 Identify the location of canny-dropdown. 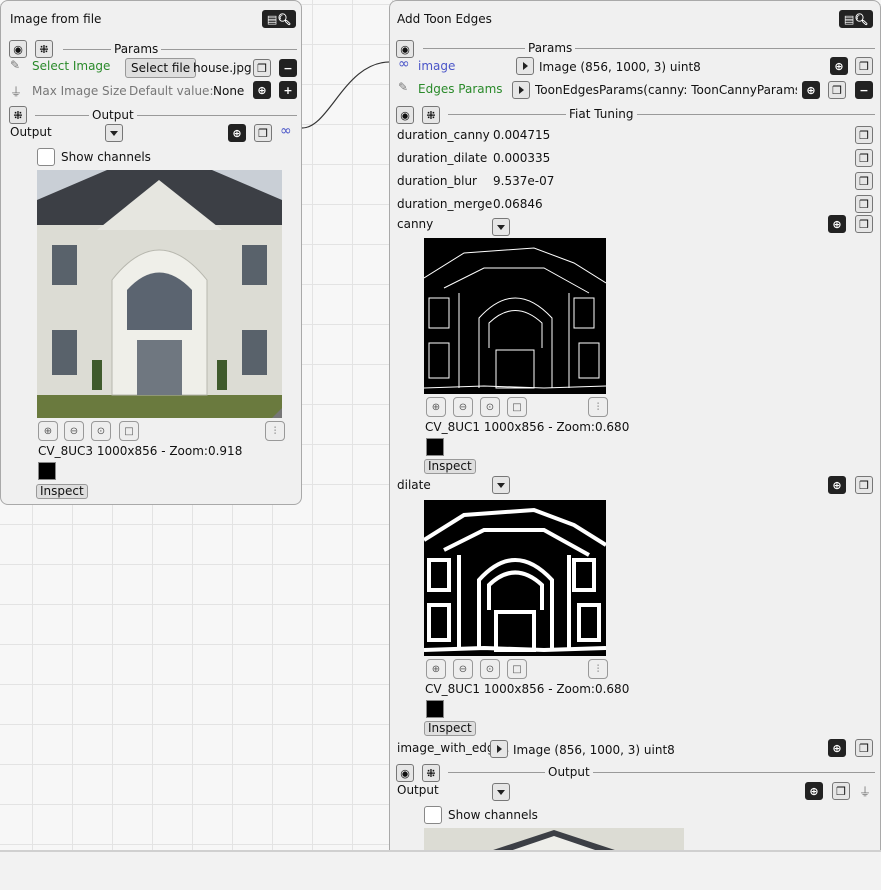
(501, 227).